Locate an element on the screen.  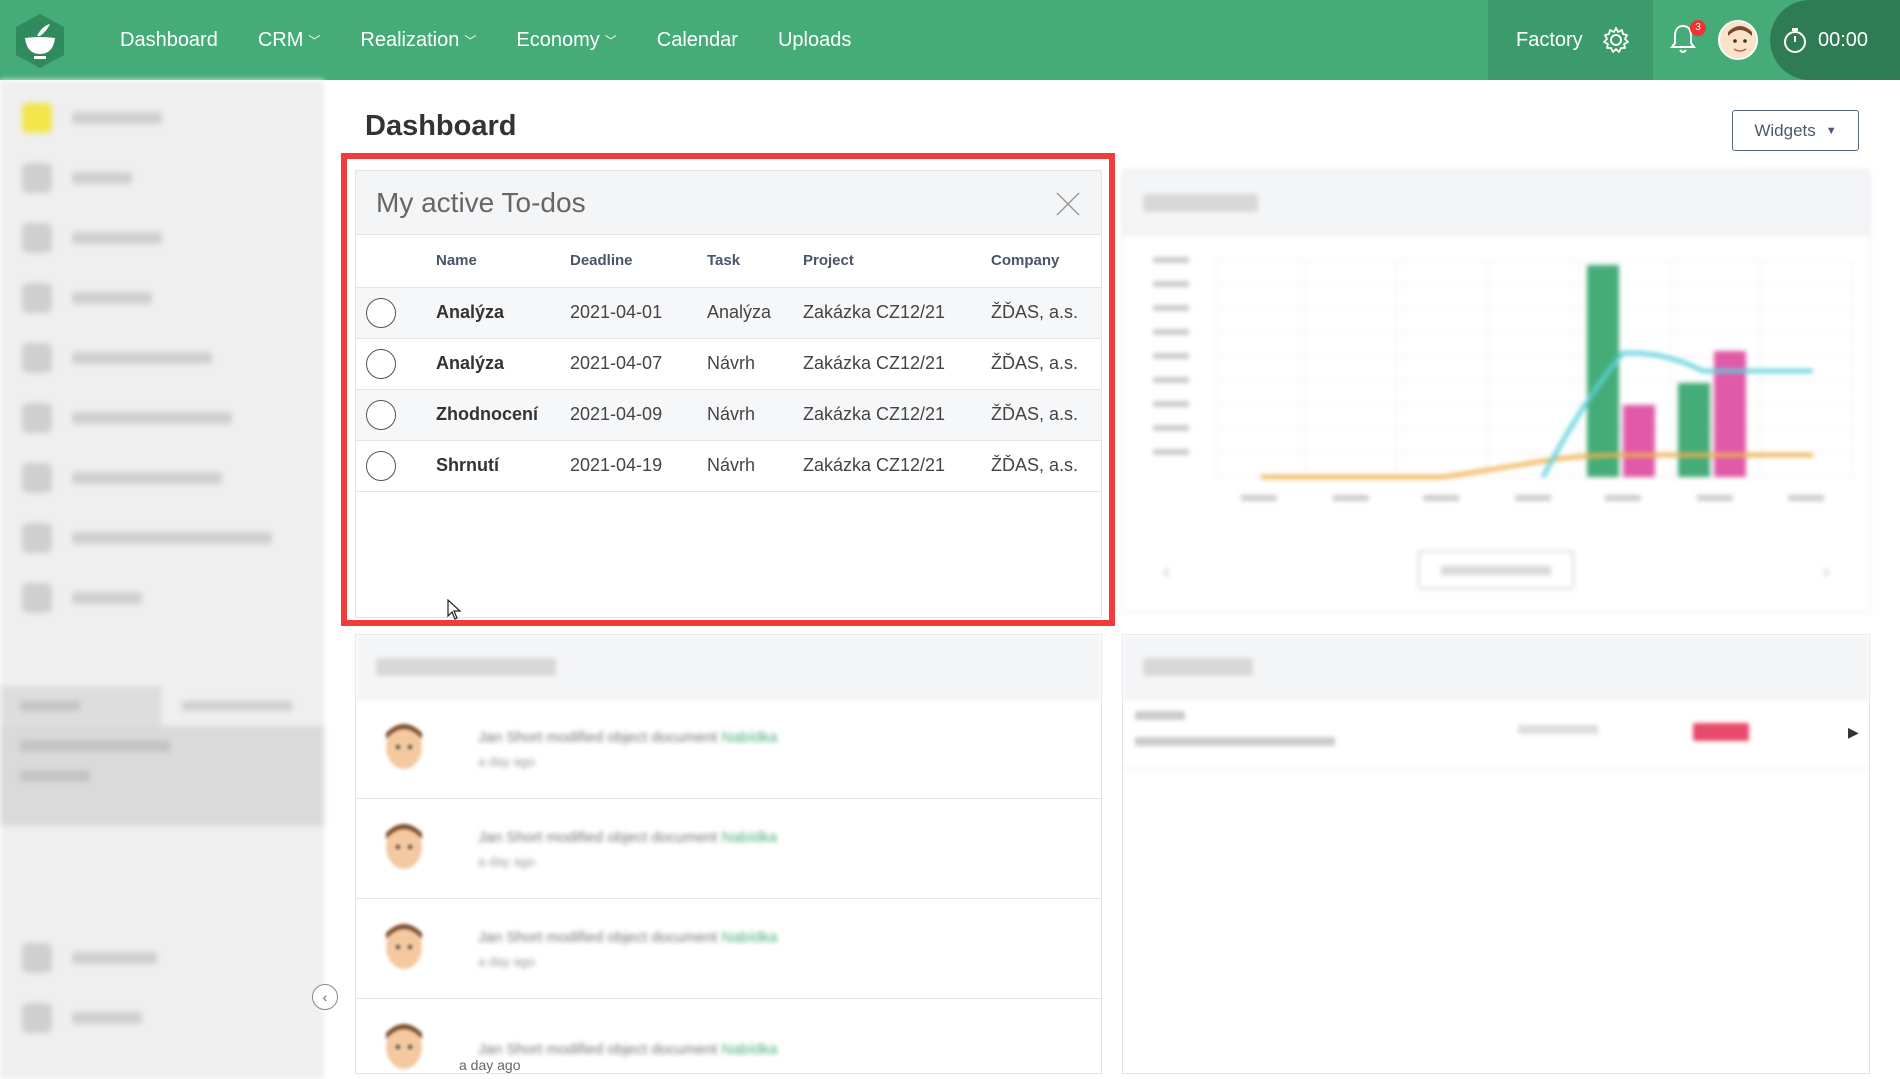
timer-value: 00:00 is located at coordinates (1843, 39).